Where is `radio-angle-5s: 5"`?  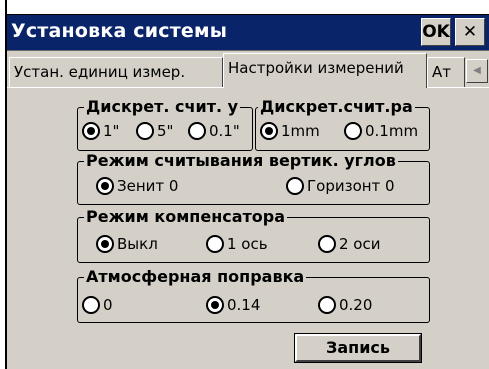
radio-angle-5s: 5" is located at coordinates (154, 131).